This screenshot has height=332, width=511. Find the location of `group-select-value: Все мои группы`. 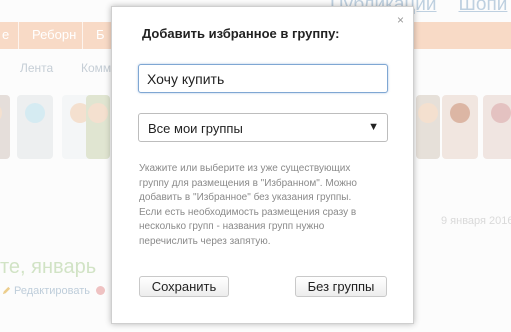

group-select-value: Все мои группы is located at coordinates (195, 128).